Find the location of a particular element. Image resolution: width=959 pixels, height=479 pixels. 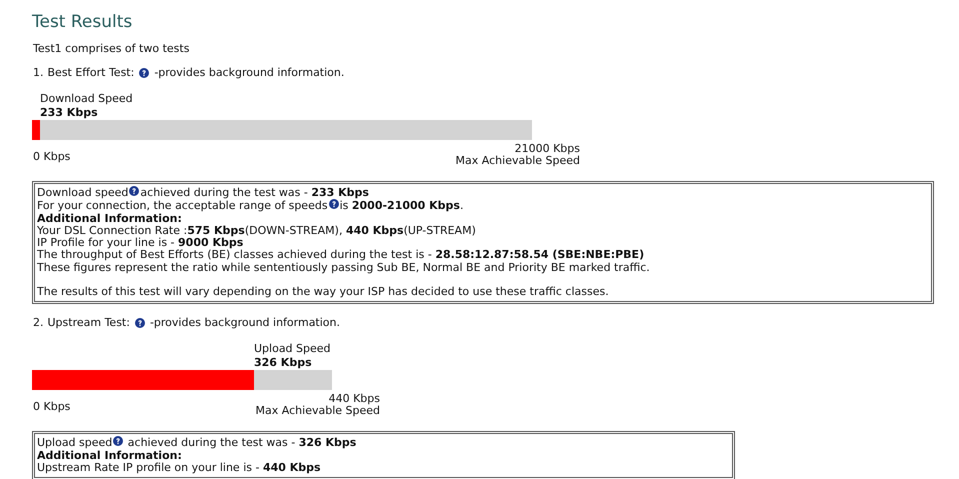

max-label: 21000 Kbps is located at coordinates (547, 149).